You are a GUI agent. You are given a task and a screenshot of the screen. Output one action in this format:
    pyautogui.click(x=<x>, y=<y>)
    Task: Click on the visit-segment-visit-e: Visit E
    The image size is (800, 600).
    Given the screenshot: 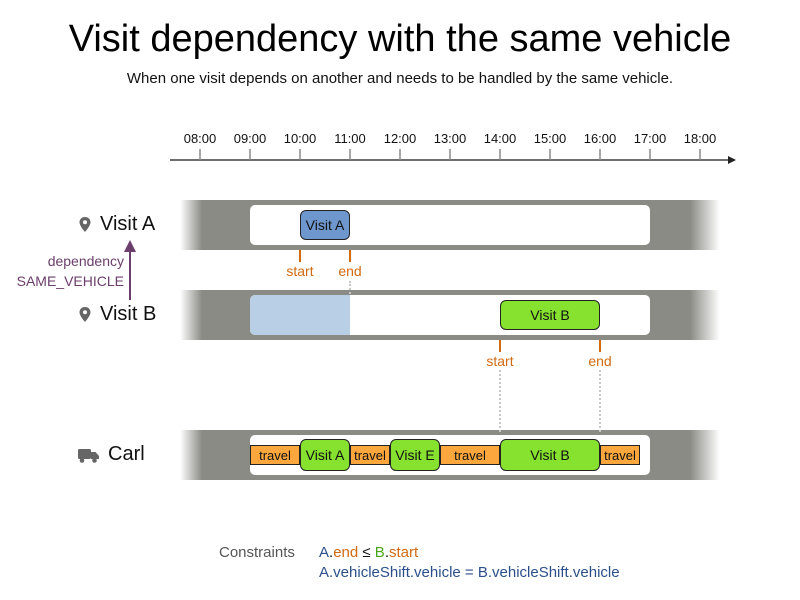 What is the action you would take?
    pyautogui.click(x=415, y=455)
    